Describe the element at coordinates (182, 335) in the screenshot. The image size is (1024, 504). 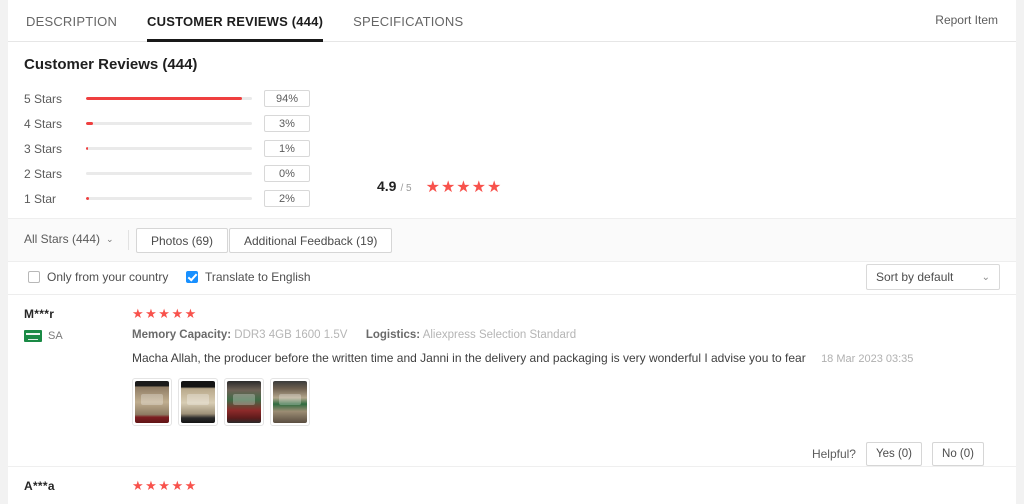
I see `review-spec-label-memory: Memory Capacity:` at that location.